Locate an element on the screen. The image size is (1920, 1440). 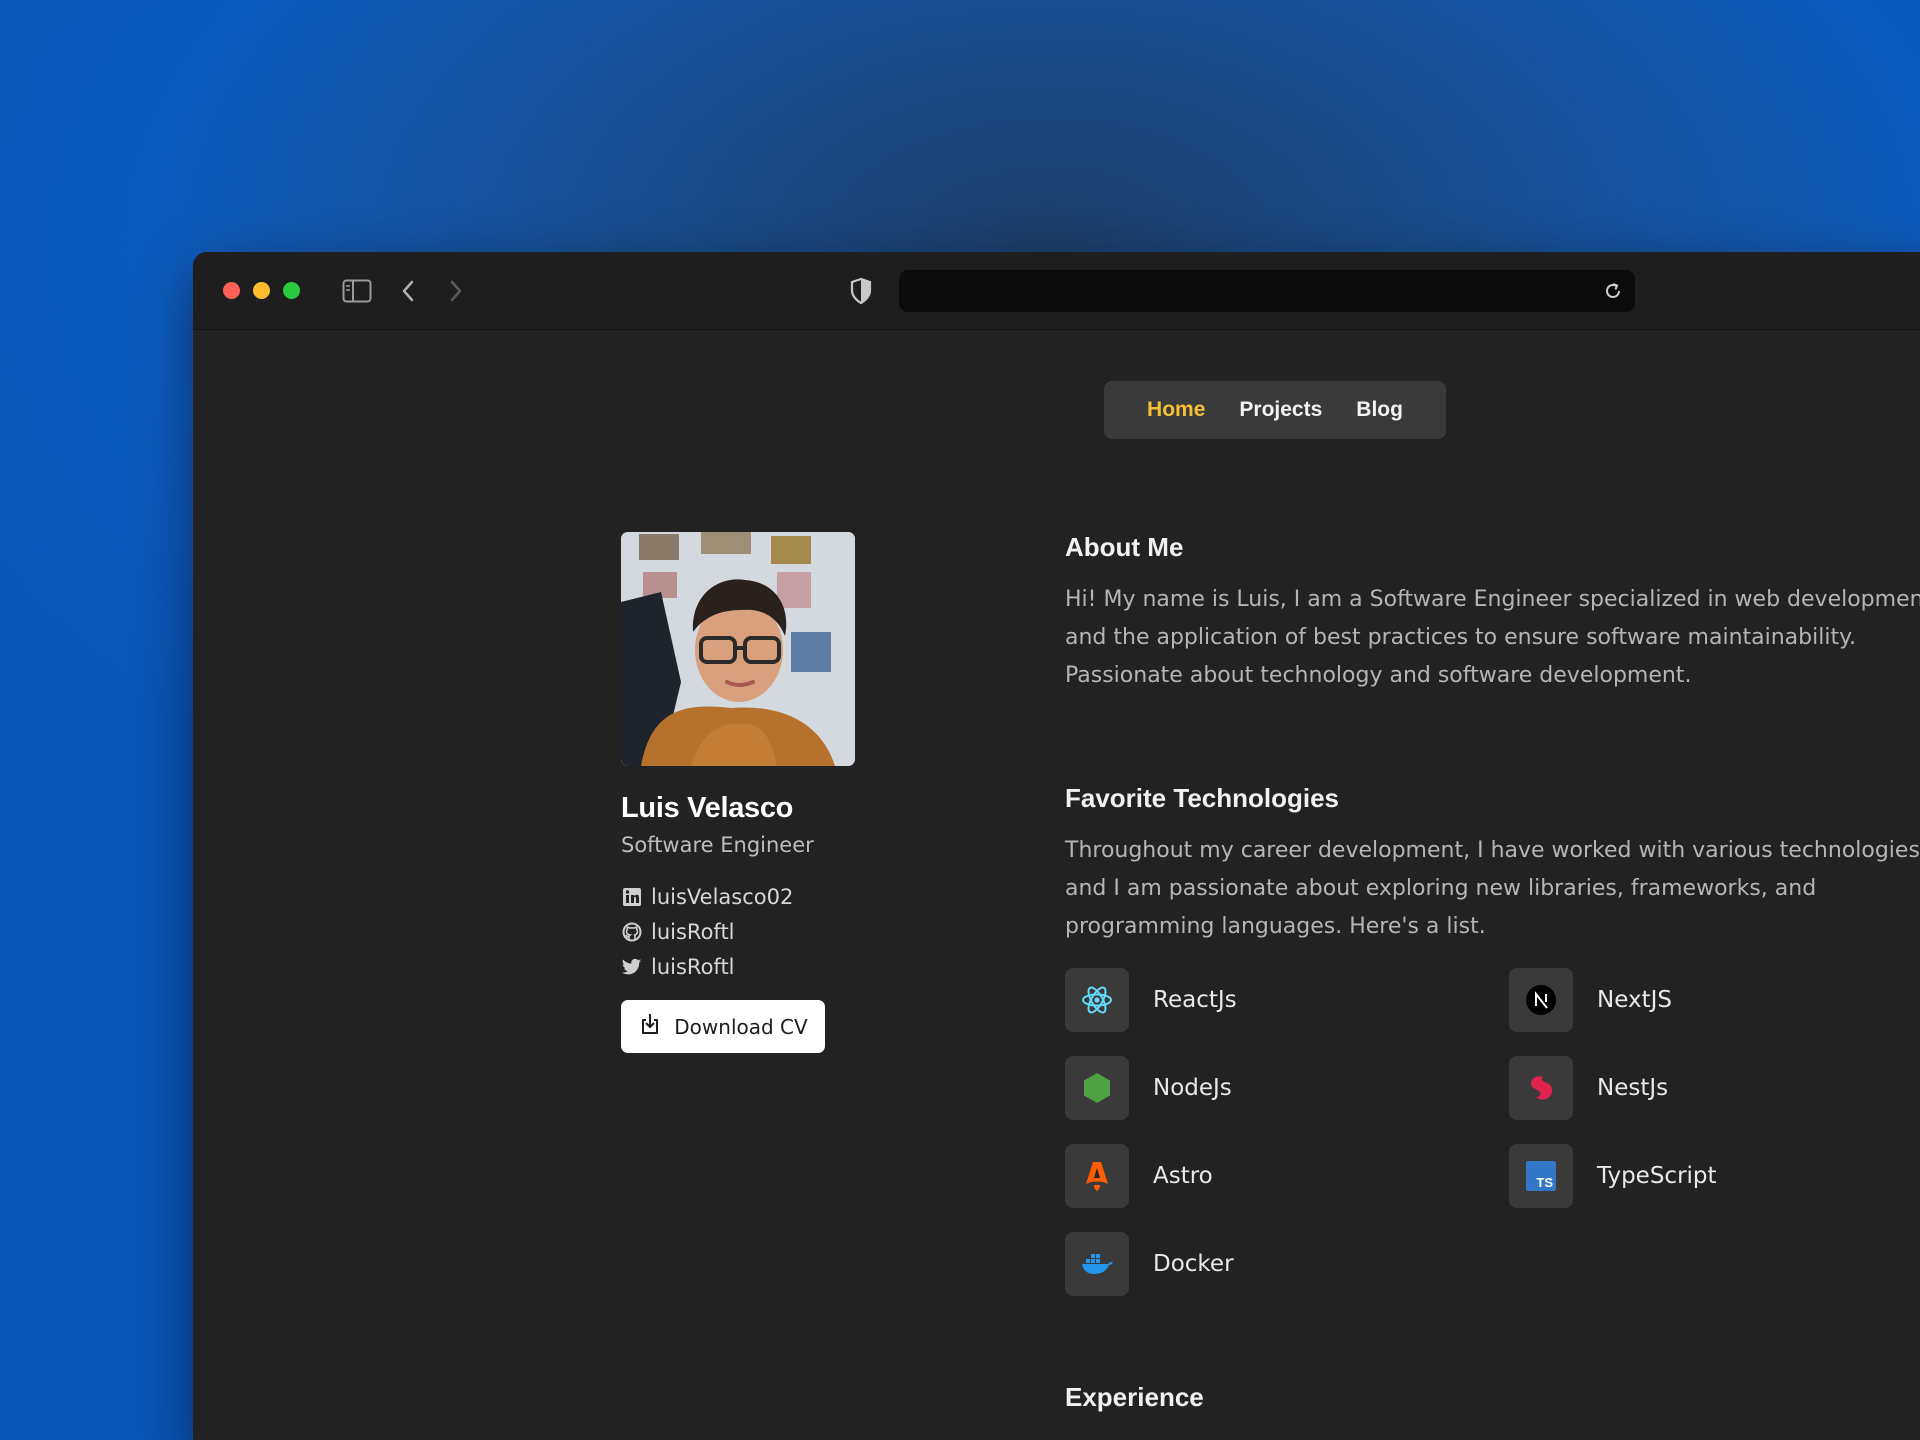
tech-label: TypeScript is located at coordinates (1657, 1176).